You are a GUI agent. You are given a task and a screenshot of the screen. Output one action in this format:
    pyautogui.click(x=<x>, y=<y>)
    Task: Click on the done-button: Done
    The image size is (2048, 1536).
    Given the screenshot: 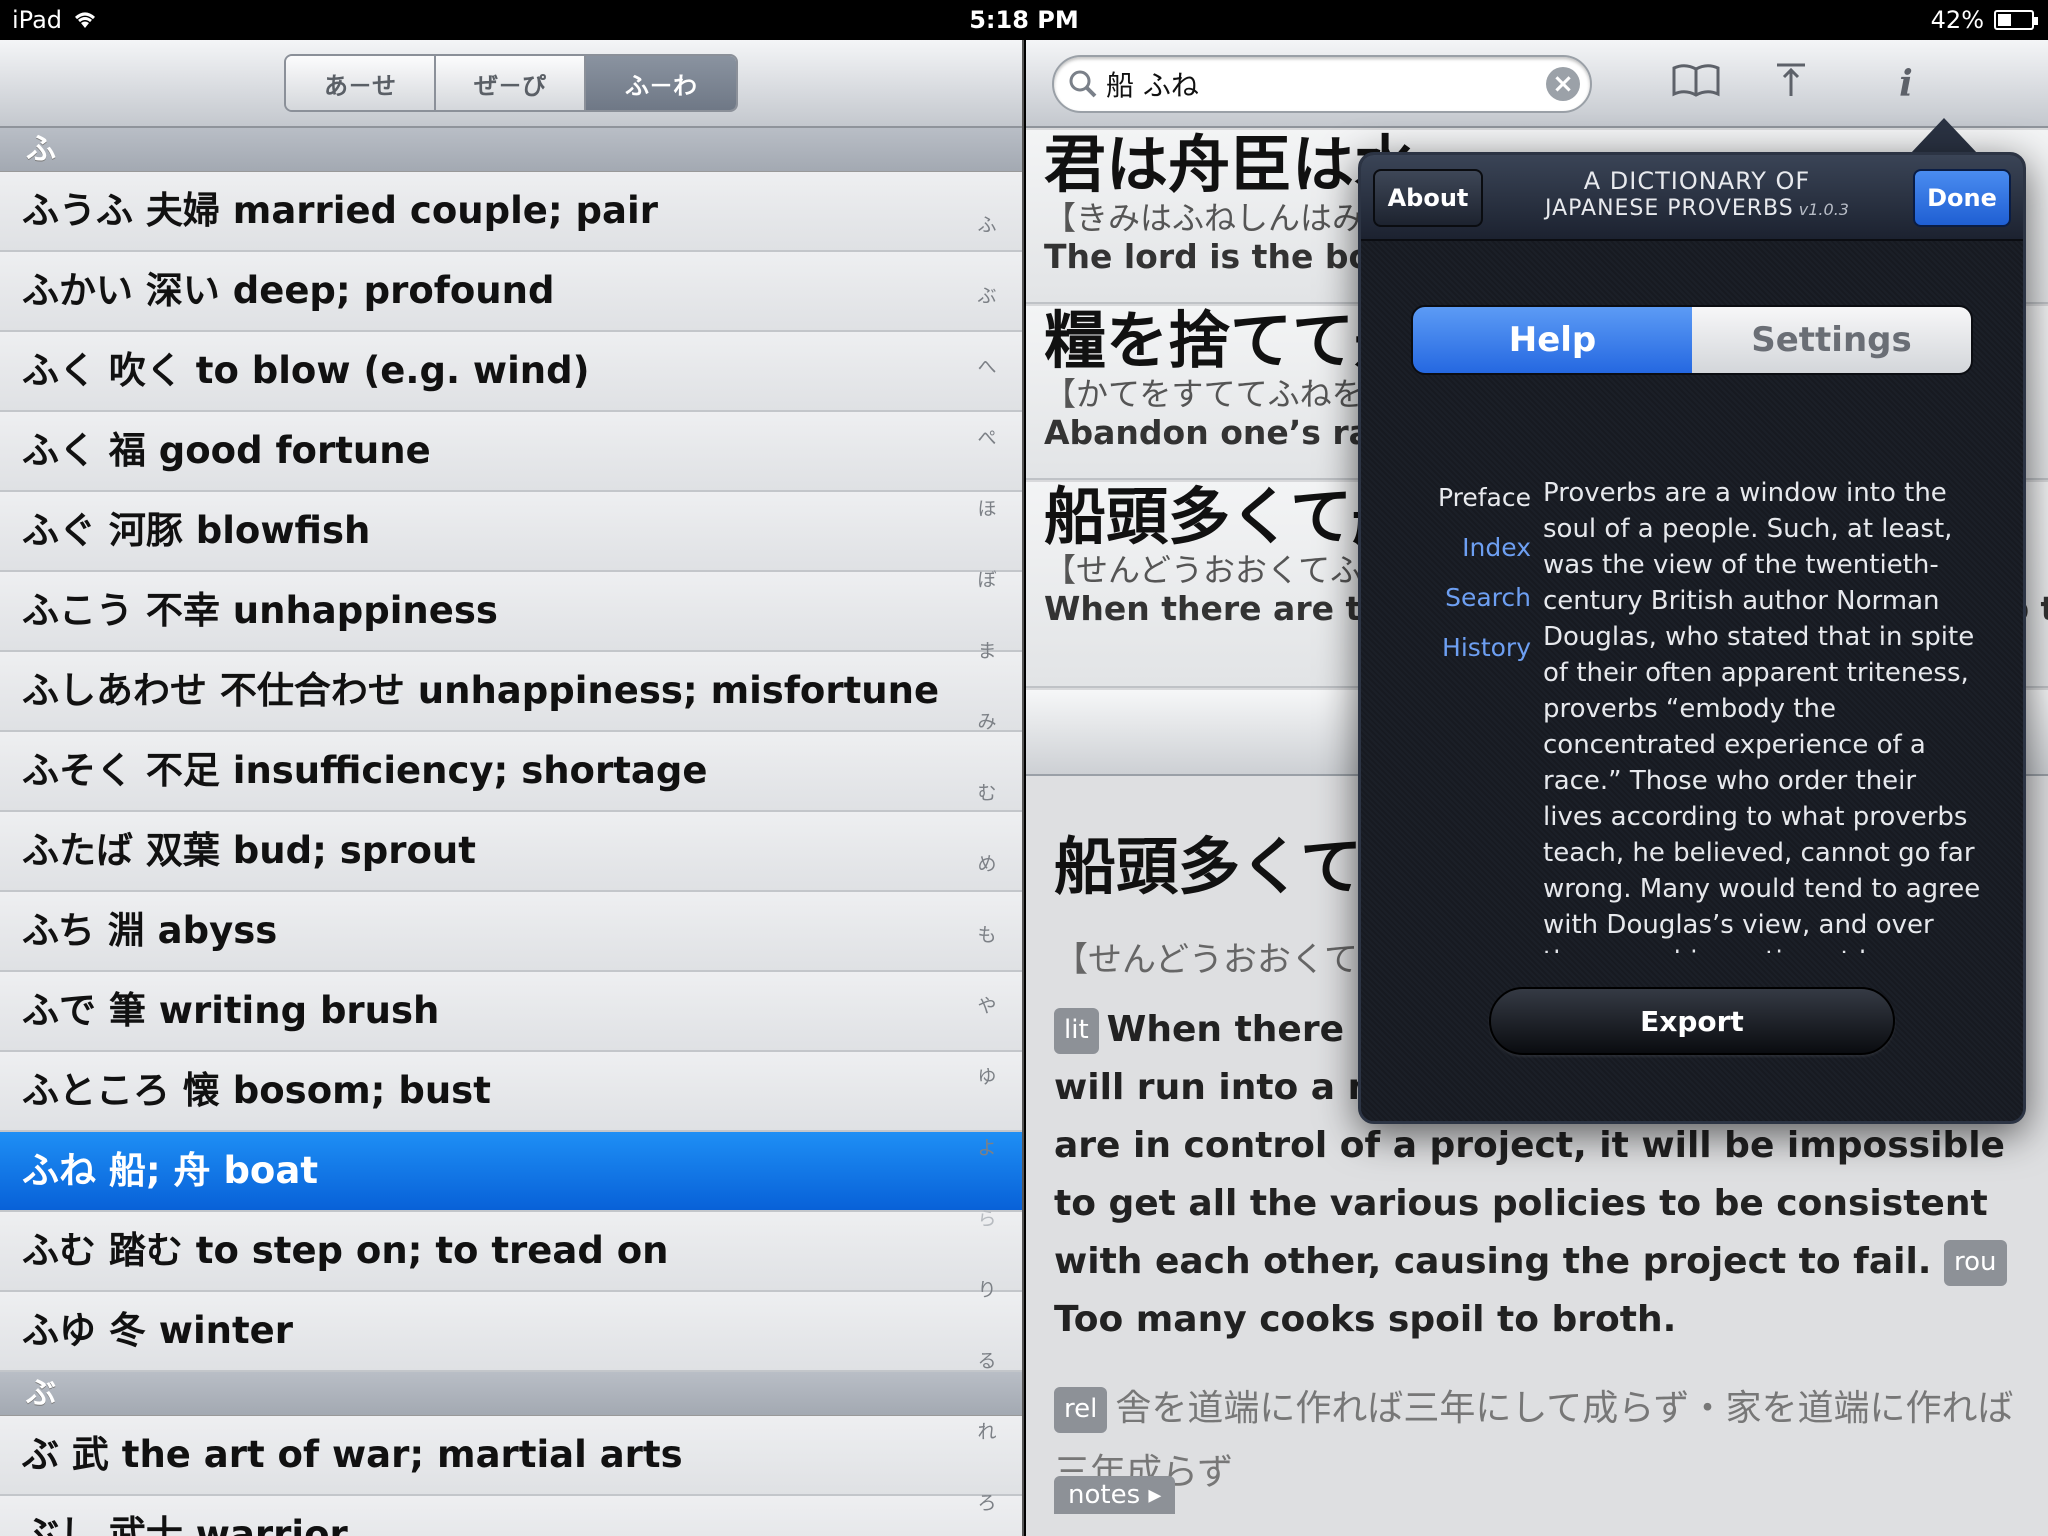 What is the action you would take?
    pyautogui.click(x=1962, y=198)
    